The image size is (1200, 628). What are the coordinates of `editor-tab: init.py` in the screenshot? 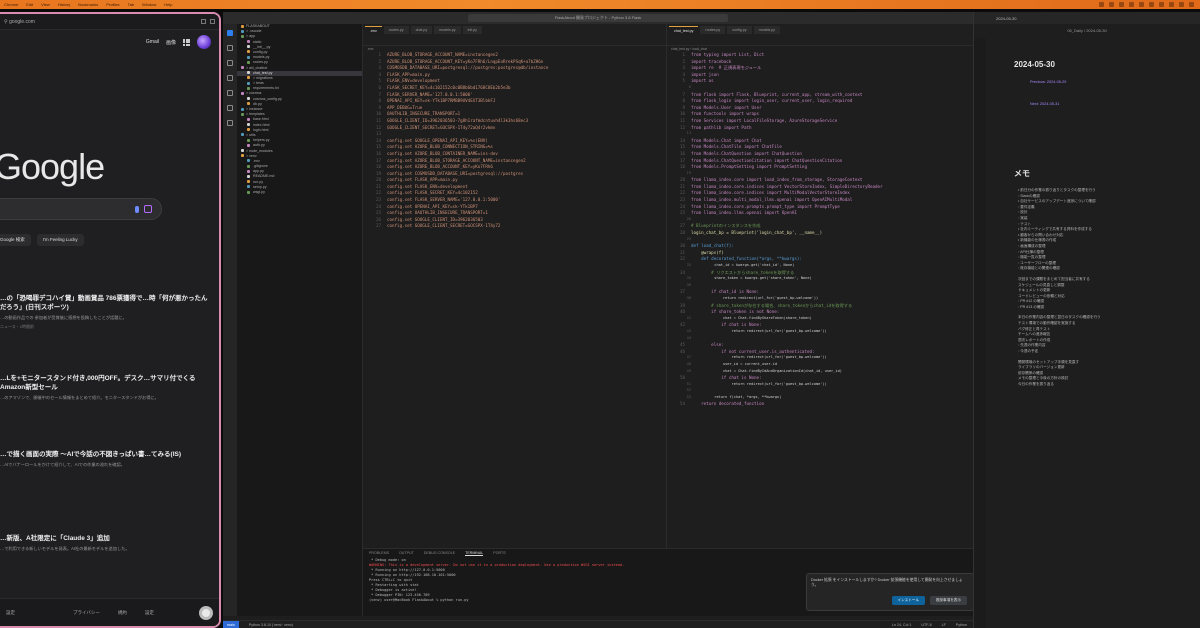 It's located at (472, 30).